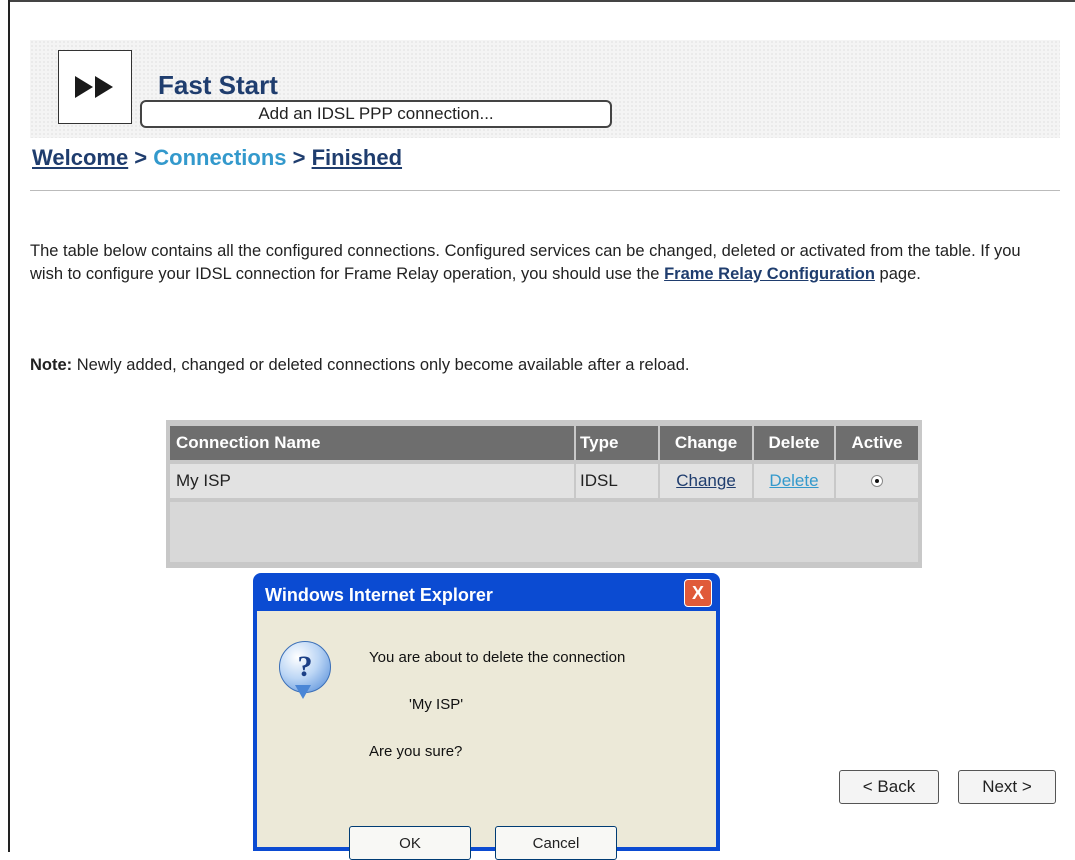  I want to click on cell-type: IDSL, so click(617, 481).